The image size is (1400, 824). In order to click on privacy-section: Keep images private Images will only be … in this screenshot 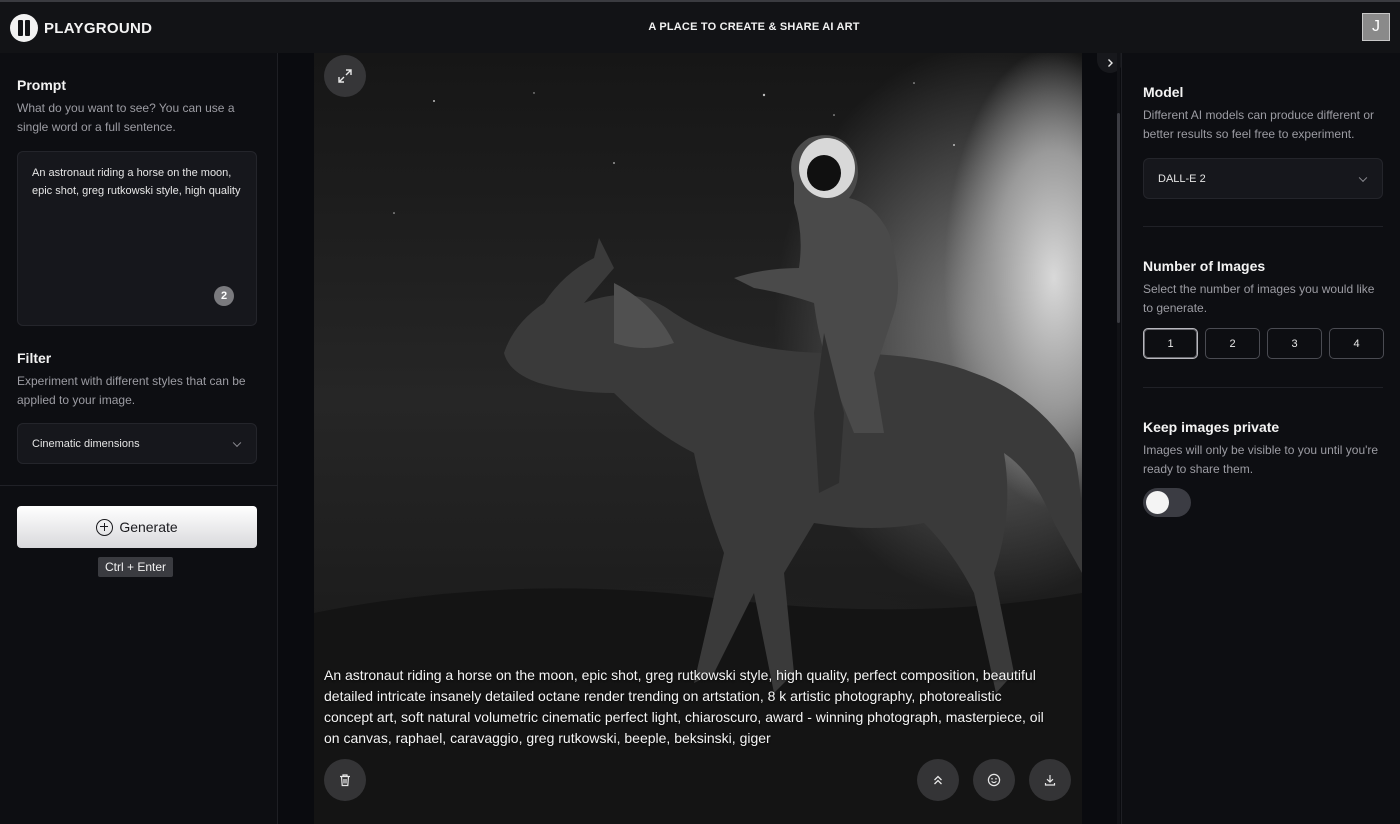, I will do `click(1263, 449)`.